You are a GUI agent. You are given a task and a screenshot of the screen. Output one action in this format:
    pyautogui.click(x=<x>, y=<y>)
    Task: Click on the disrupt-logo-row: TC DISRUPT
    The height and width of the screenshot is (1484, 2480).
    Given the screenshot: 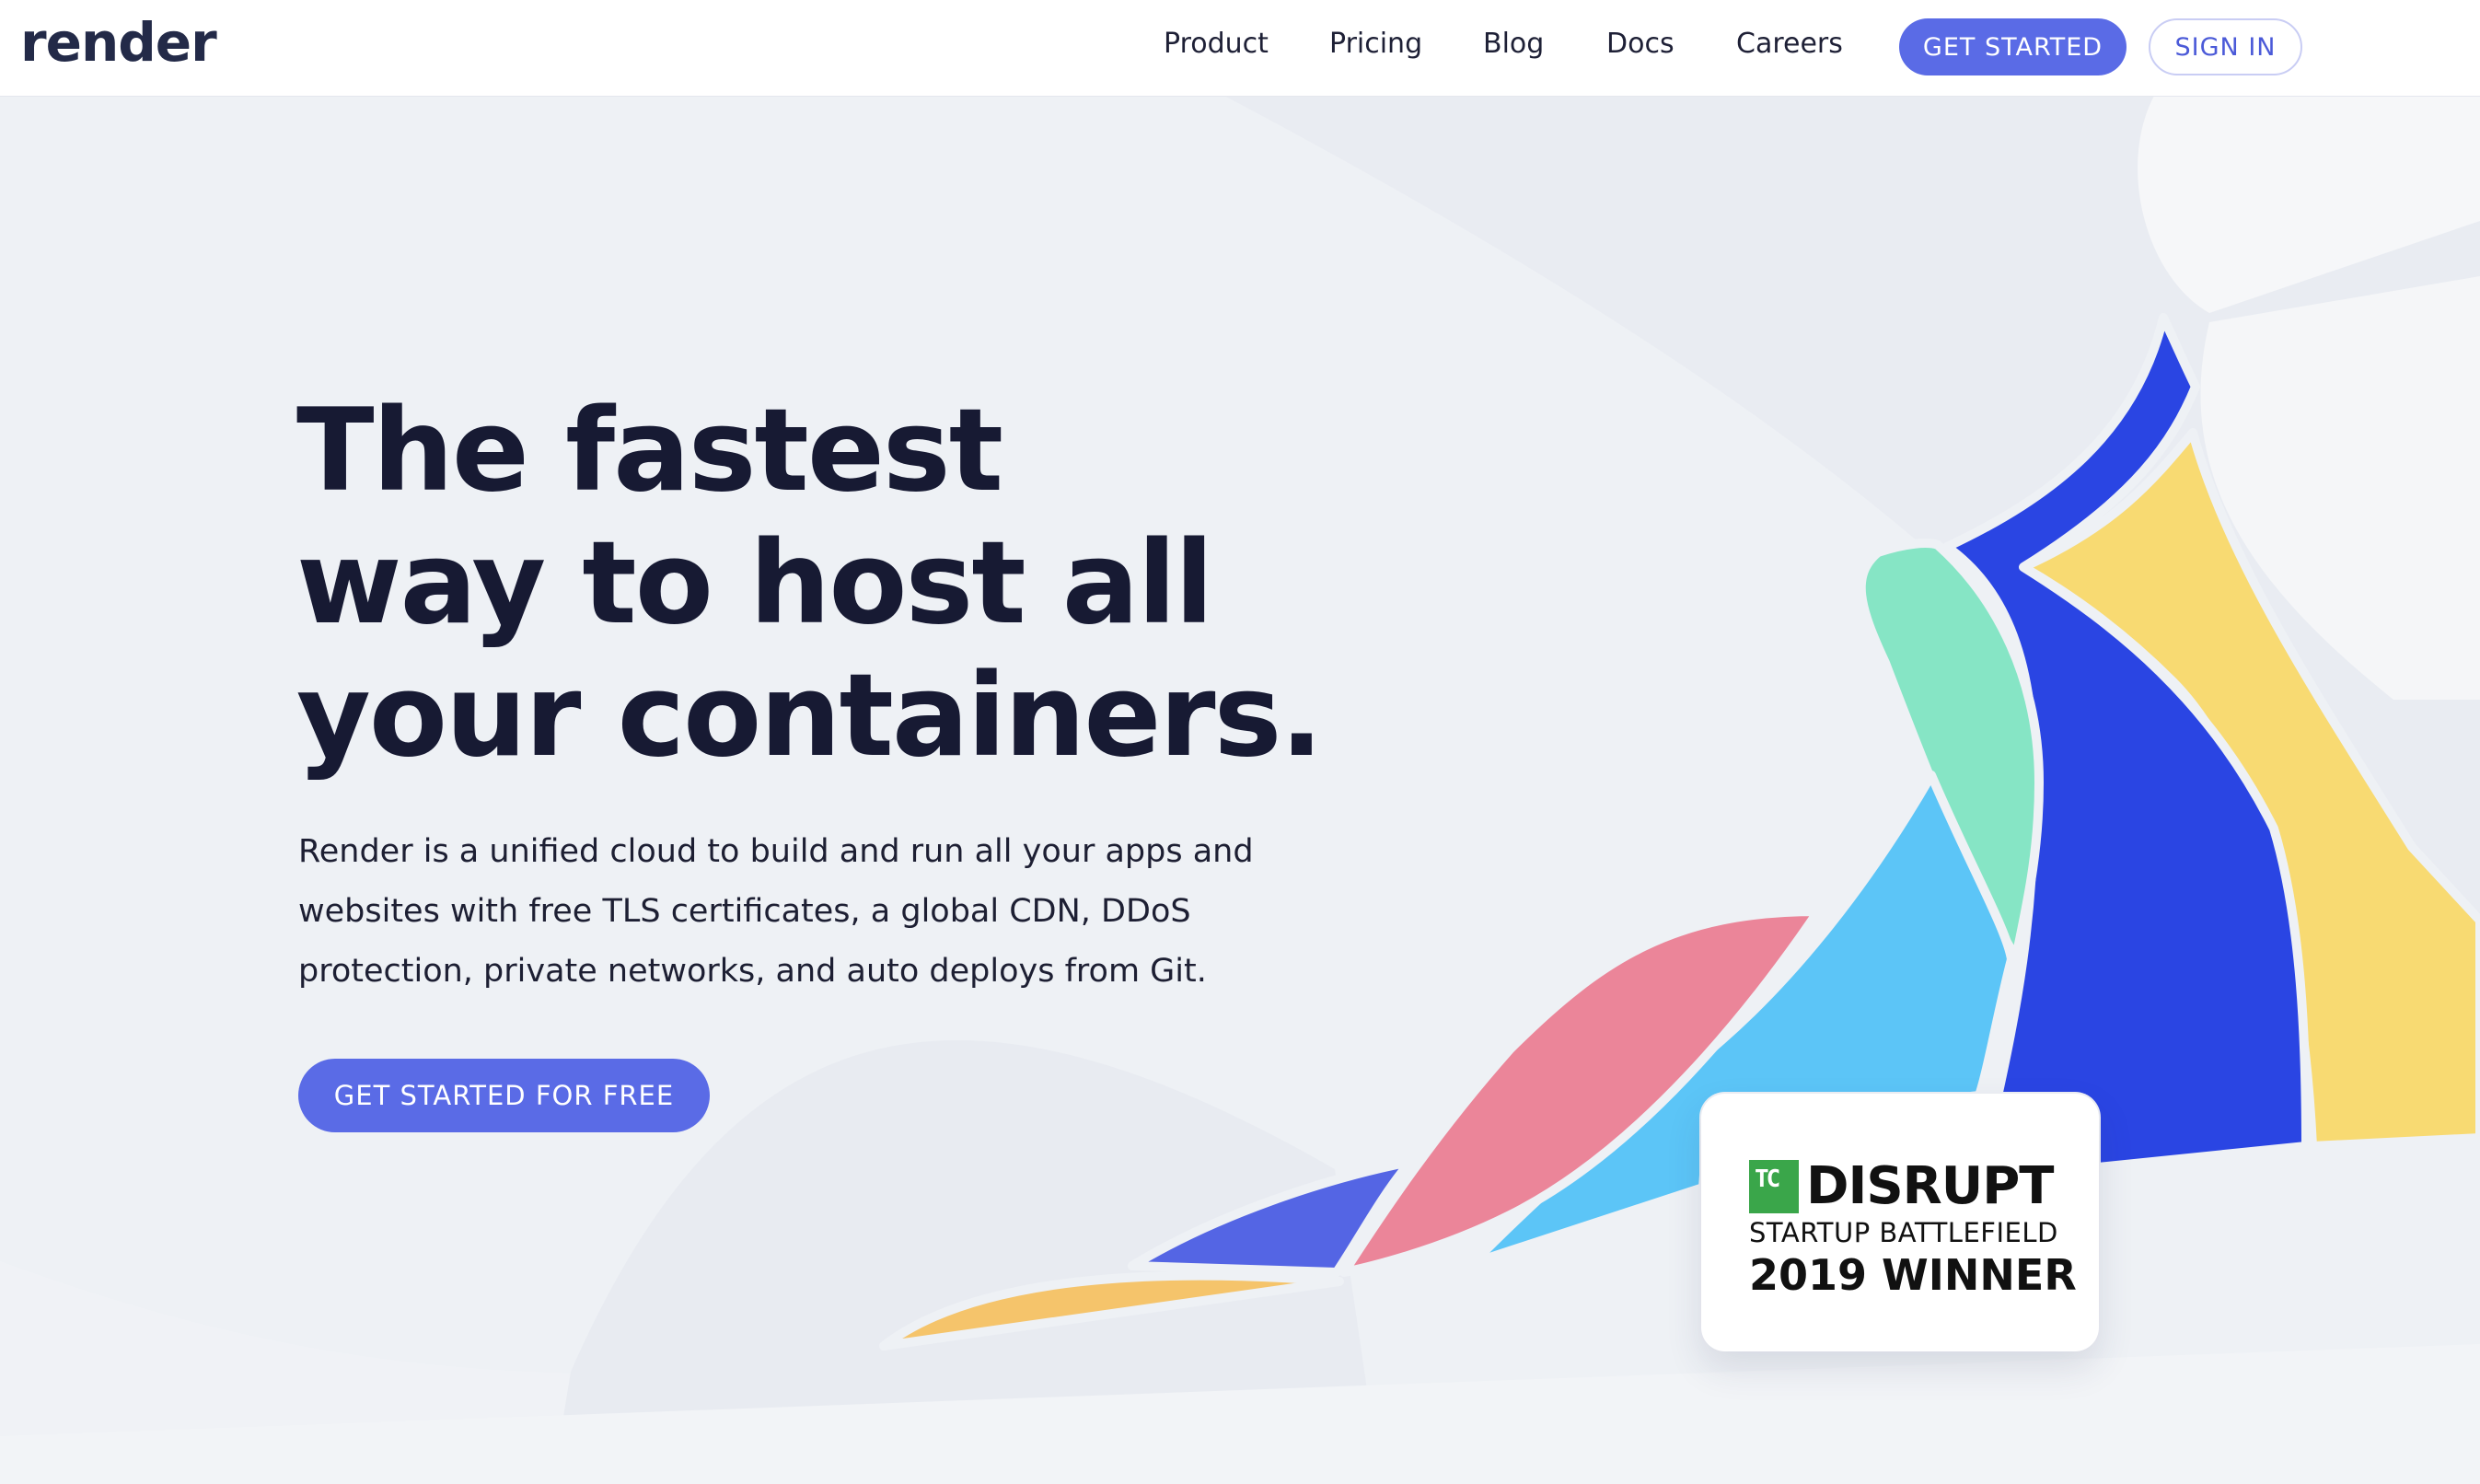 What is the action you would take?
    pyautogui.click(x=1901, y=1186)
    